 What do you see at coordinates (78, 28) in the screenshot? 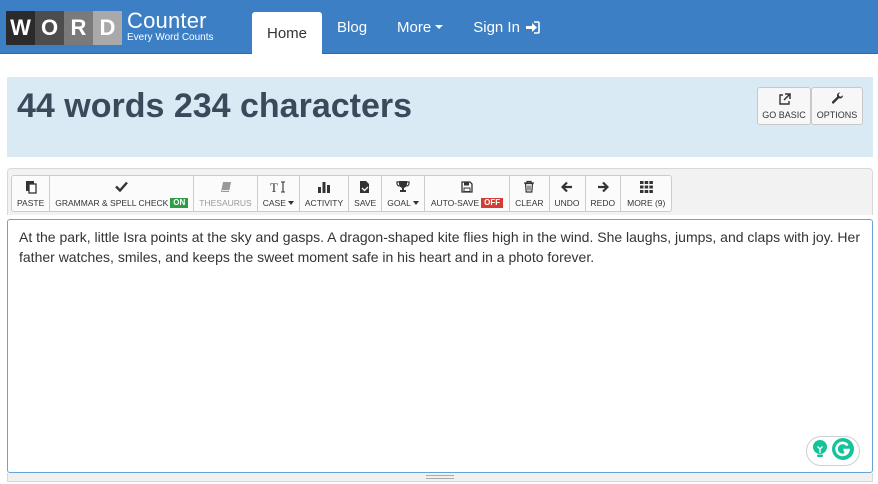
I see `logo-letter-r: R` at bounding box center [78, 28].